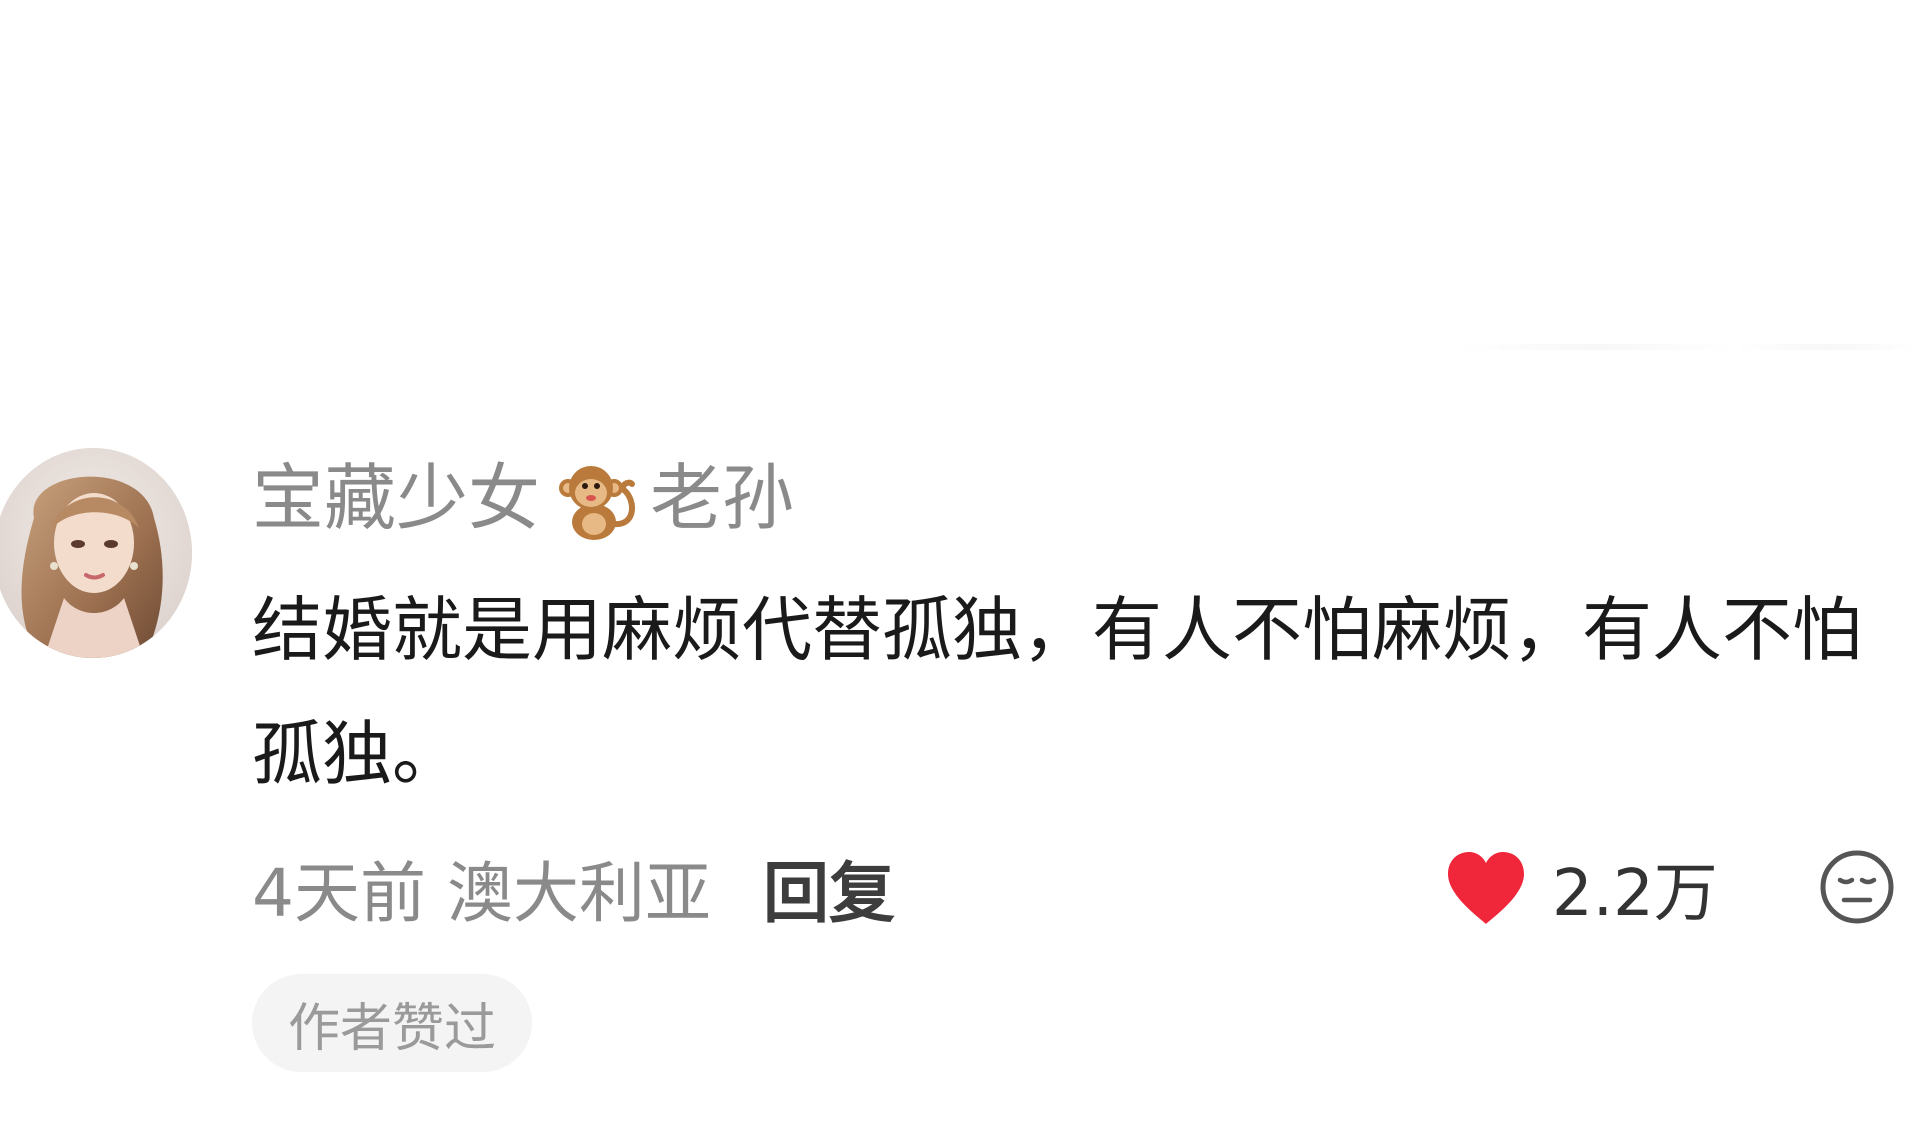  I want to click on avatar-image, so click(96, 553).